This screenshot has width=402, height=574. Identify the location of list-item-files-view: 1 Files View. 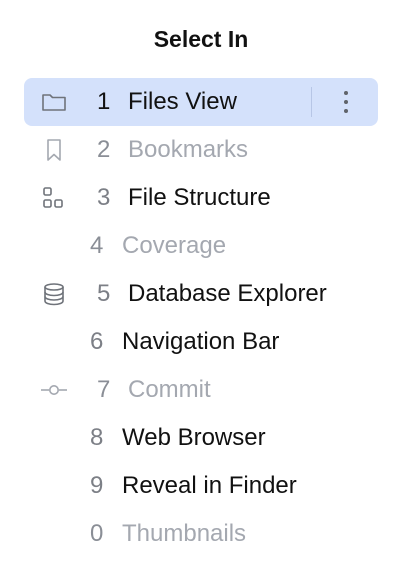
(201, 102).